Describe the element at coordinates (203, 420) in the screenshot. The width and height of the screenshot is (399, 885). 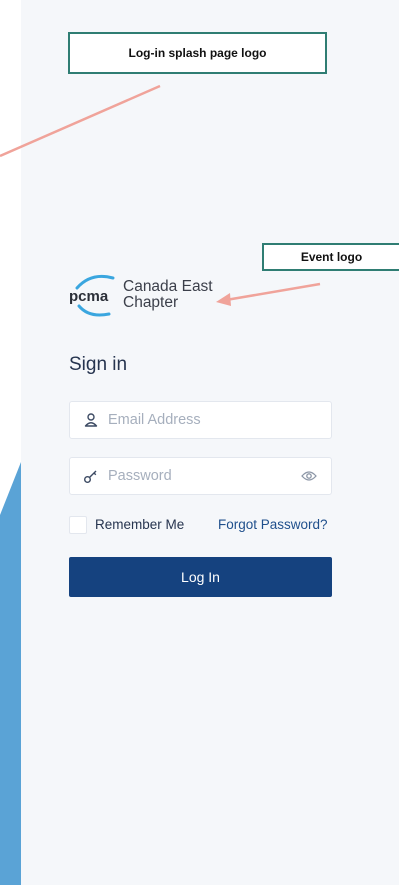
I see `email-input` at that location.